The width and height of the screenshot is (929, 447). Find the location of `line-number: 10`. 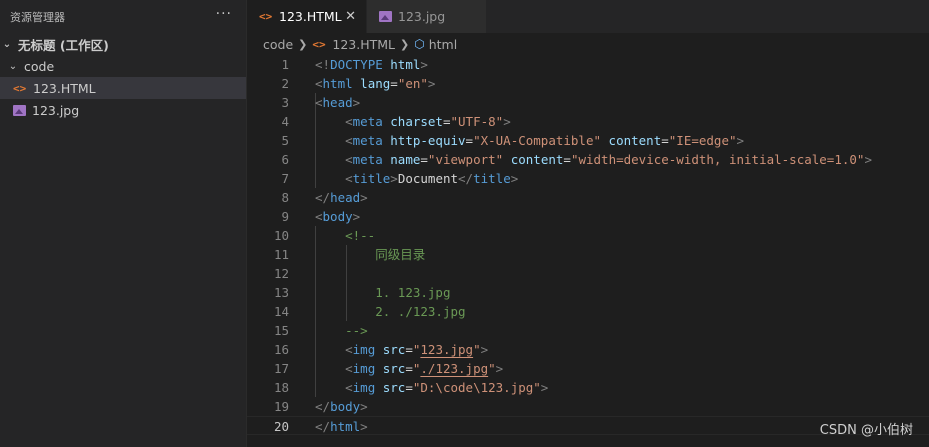

line-number: 10 is located at coordinates (281, 235).